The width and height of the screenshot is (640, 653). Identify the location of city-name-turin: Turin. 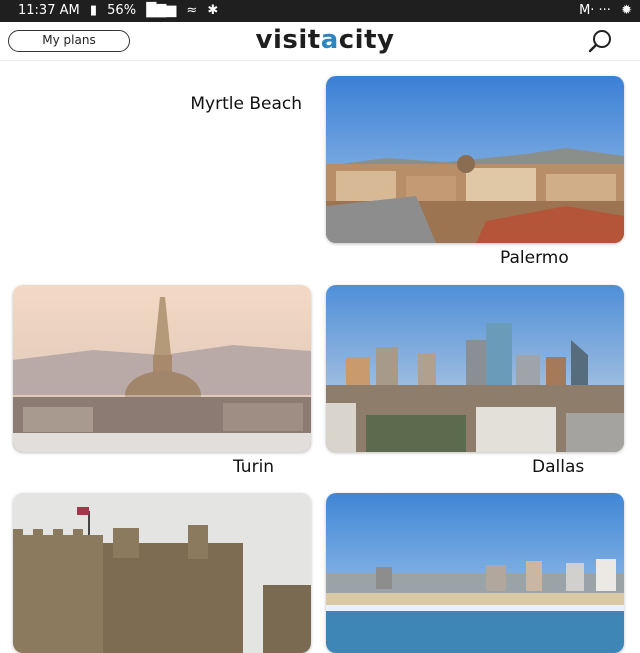
(253, 467).